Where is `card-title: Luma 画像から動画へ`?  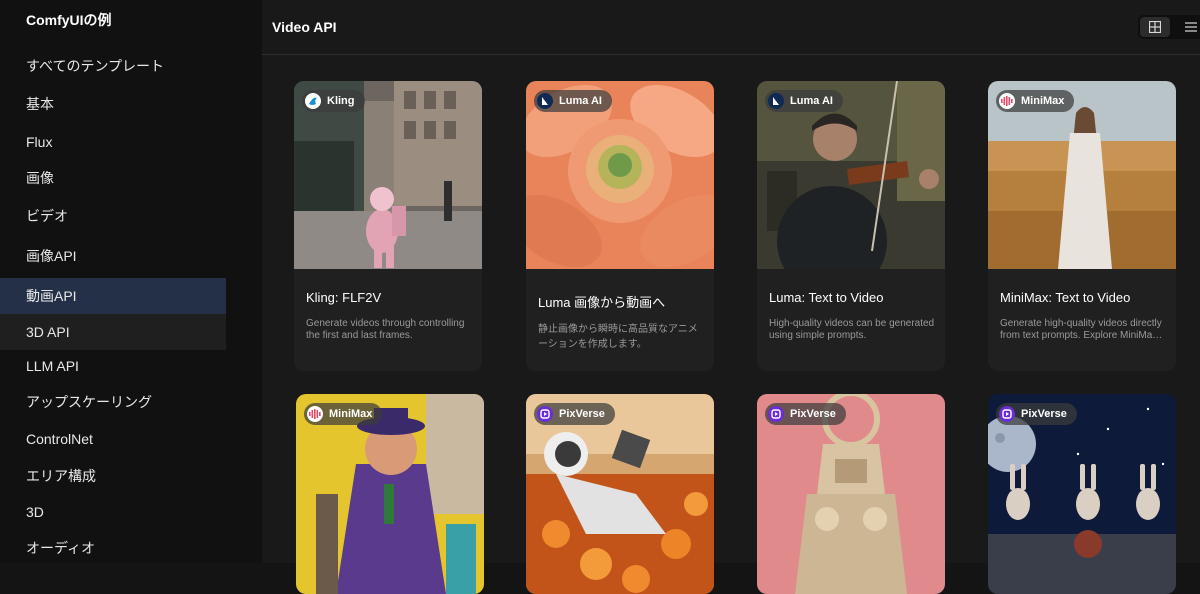
card-title: Luma 画像から動画へ is located at coordinates (602, 302).